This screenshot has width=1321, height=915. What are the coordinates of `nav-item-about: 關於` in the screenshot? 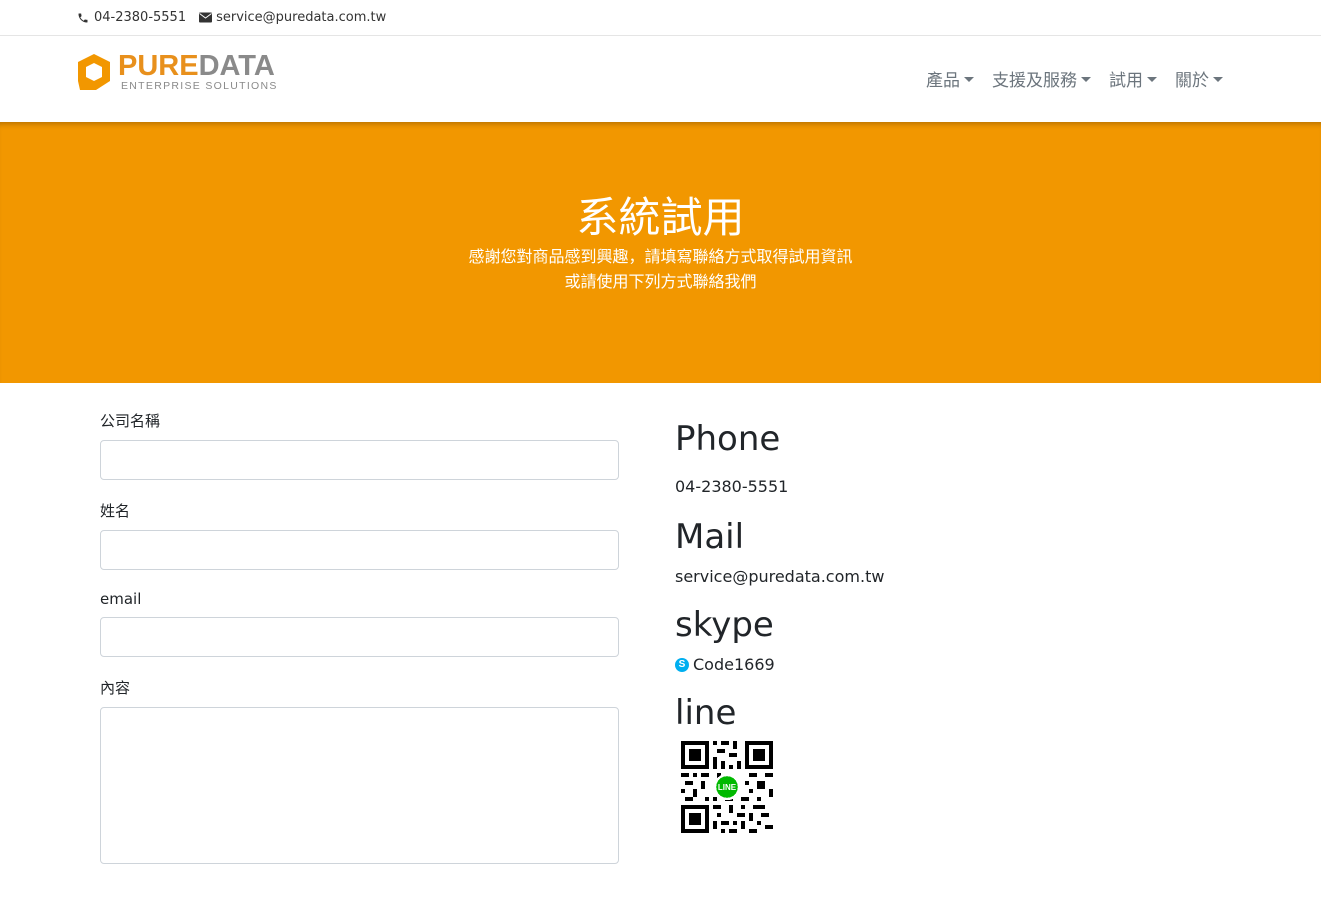 It's located at (1199, 78).